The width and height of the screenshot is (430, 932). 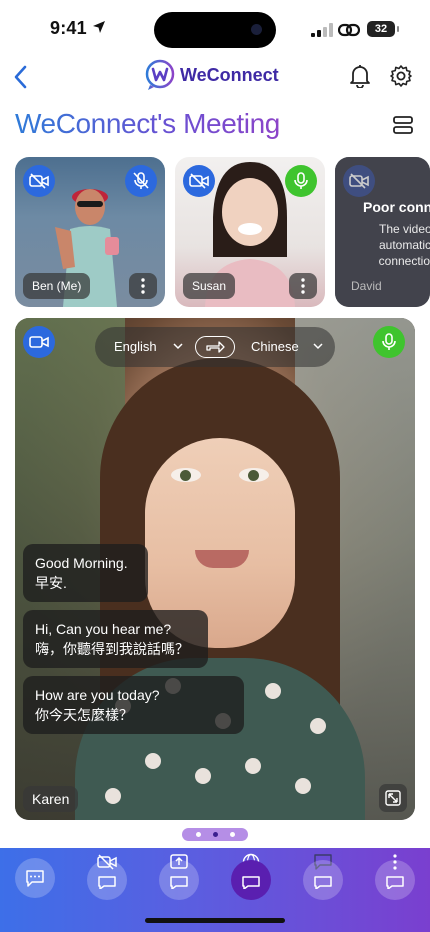 I want to click on translate-chat-button, so click(x=251, y=880).